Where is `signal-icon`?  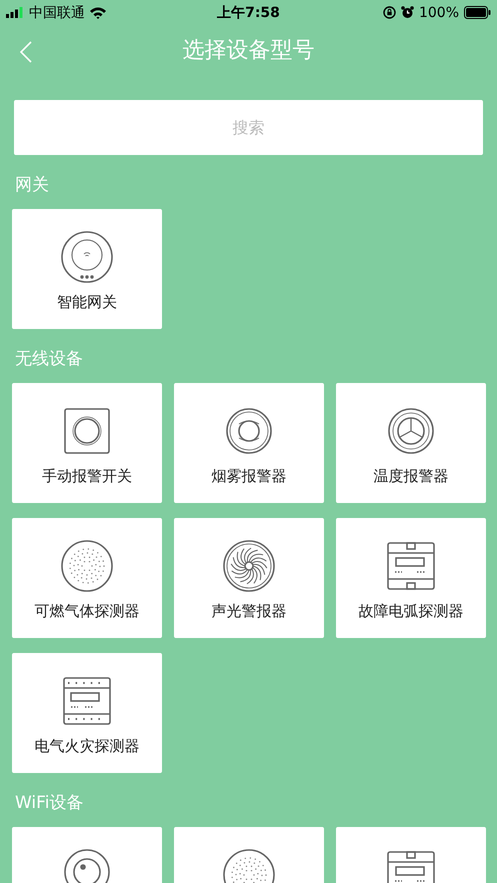 signal-icon is located at coordinates (15, 12).